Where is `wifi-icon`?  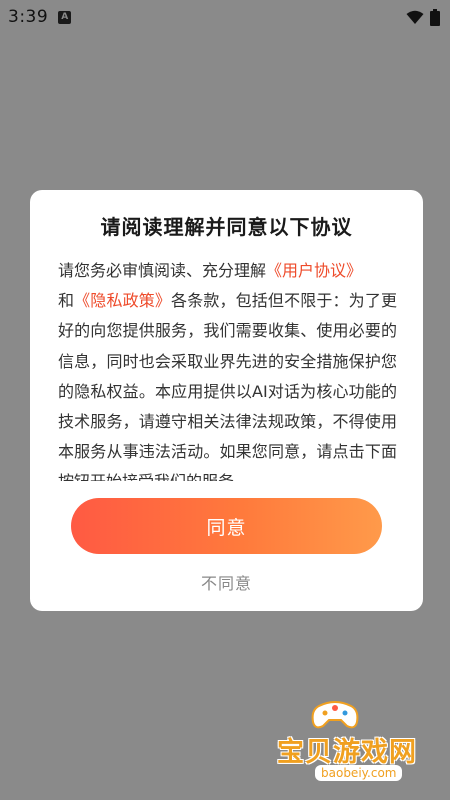 wifi-icon is located at coordinates (415, 17).